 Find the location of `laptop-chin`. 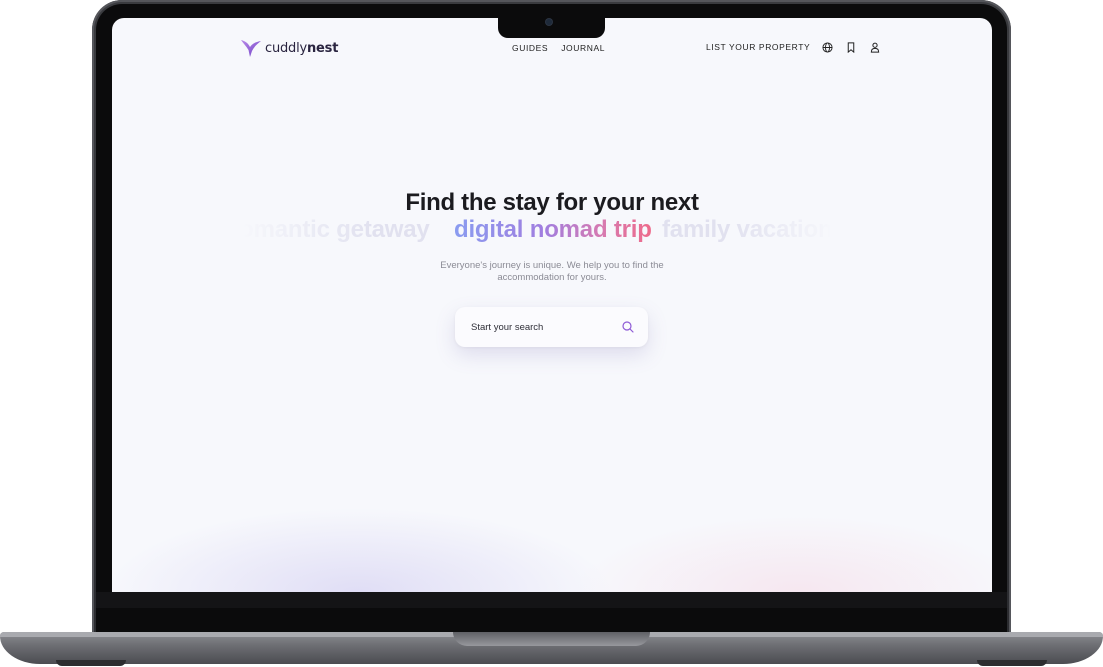

laptop-chin is located at coordinates (551, 600).